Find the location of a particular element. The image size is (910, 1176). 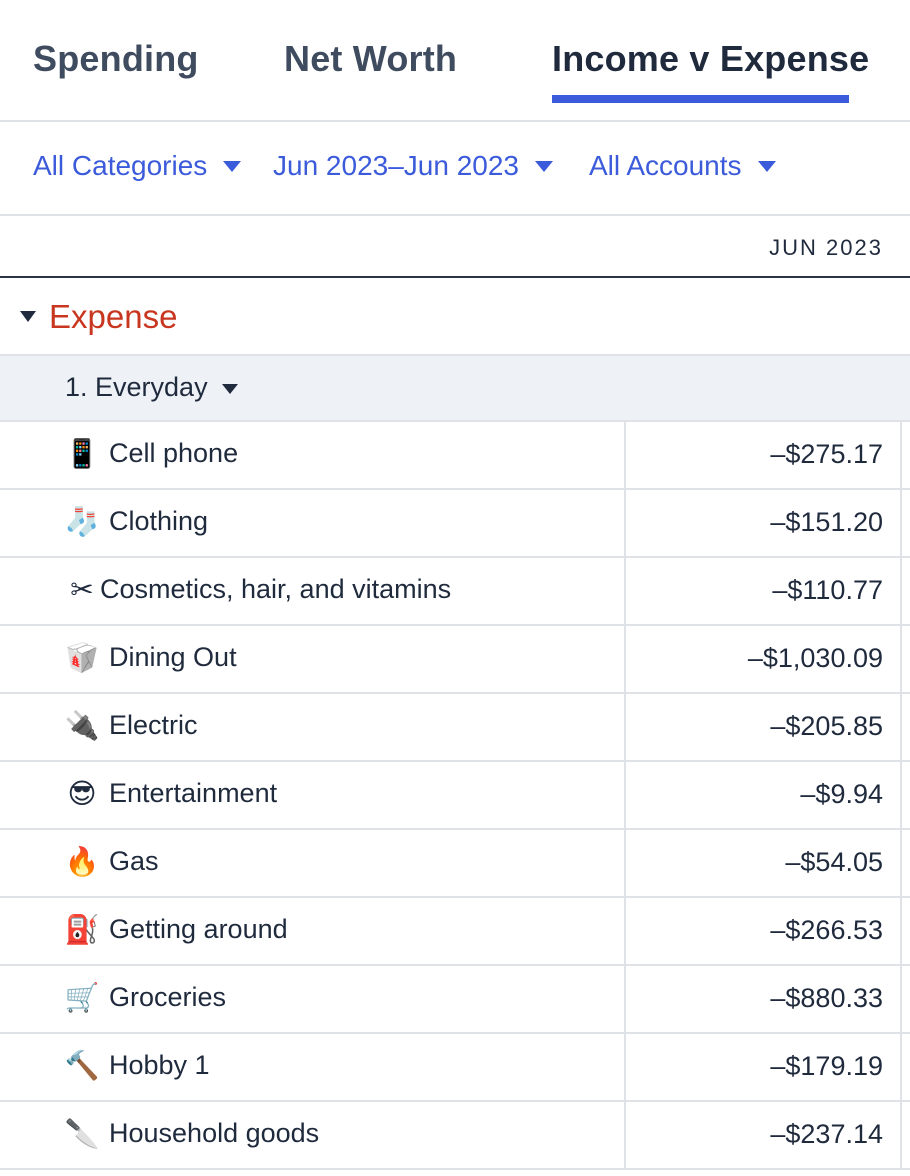

category-name: Cosmetics, hair, and vitamins is located at coordinates (276, 589).